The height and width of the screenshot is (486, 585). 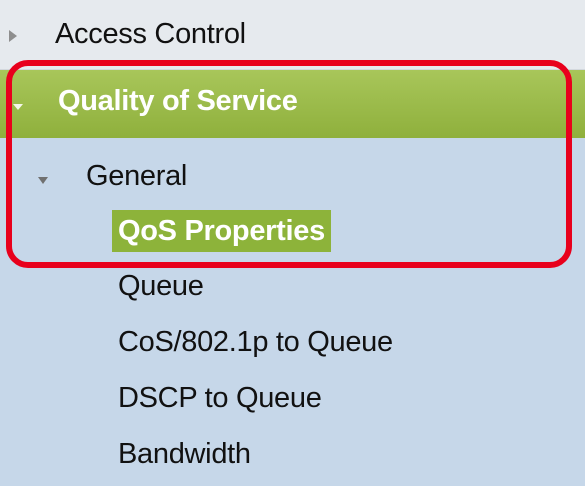 I want to click on nav-item-quality-of-service: Quality of Service, so click(x=292, y=104).